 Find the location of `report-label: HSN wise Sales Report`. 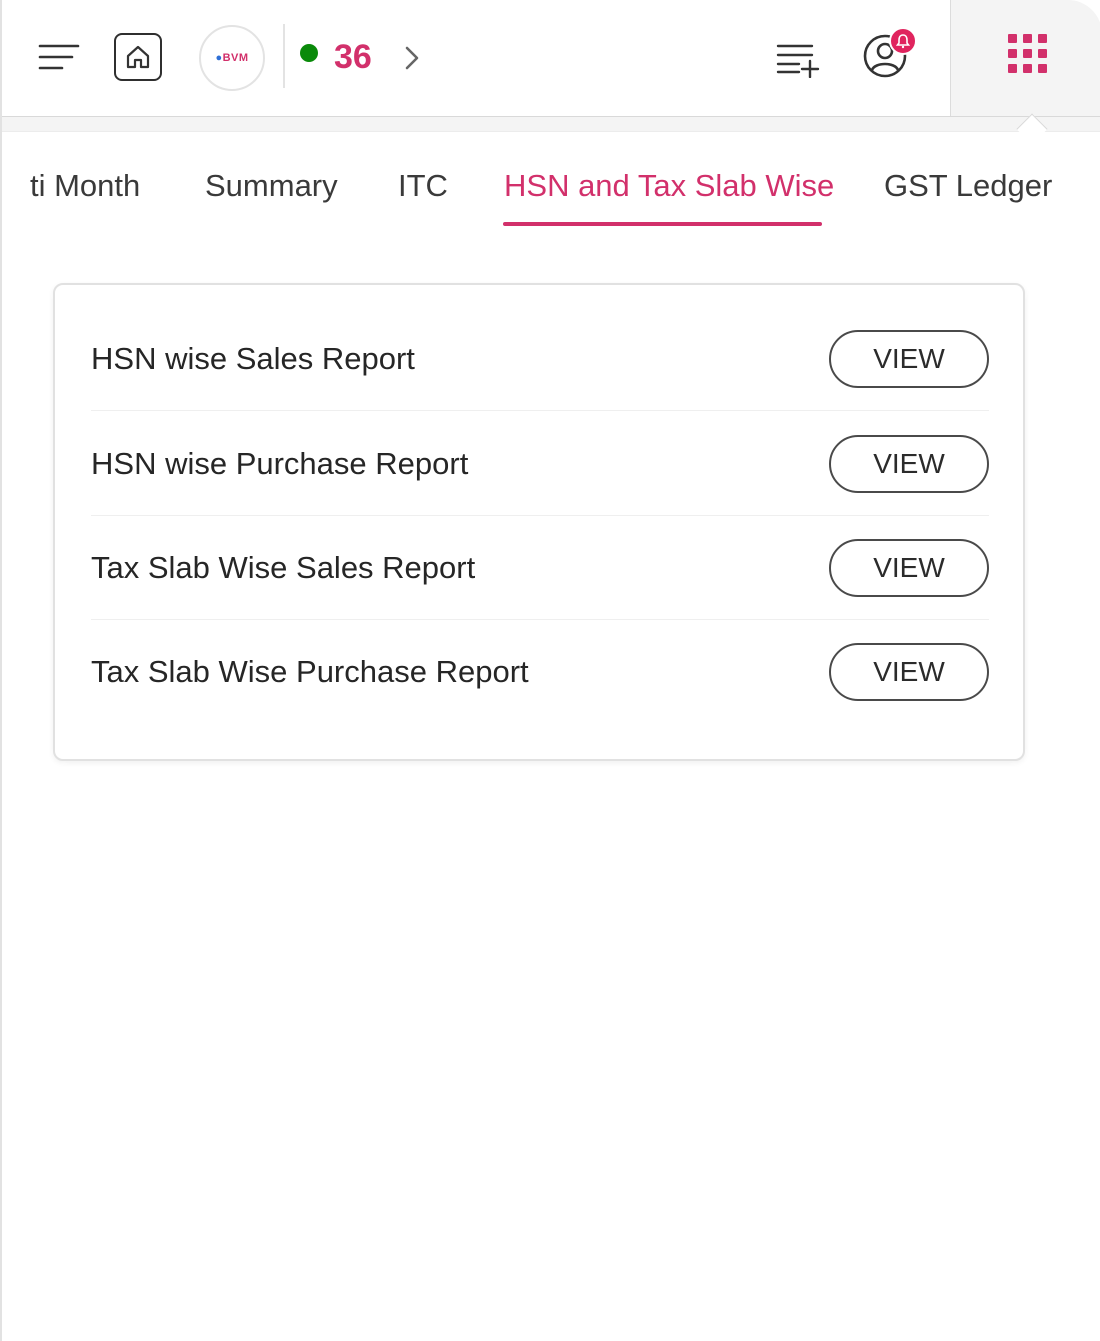

report-label: HSN wise Sales Report is located at coordinates (253, 358).